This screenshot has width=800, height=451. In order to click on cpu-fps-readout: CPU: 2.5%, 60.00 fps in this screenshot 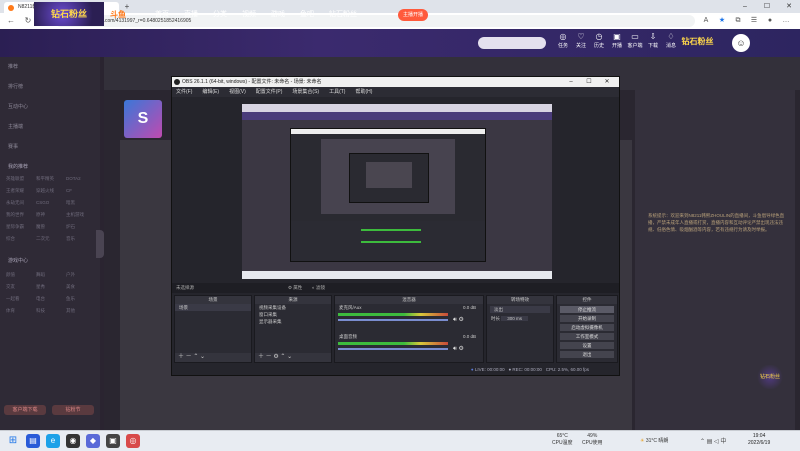, I will do `click(567, 369)`.